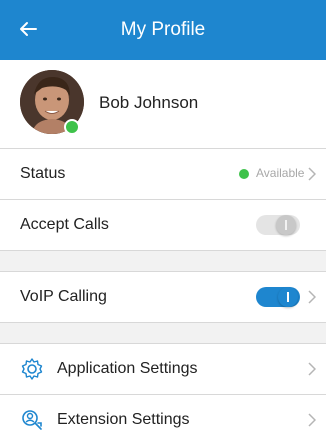 The width and height of the screenshot is (326, 445). Describe the element at coordinates (64, 224) in the screenshot. I see `accept-calls-label: Accept Calls` at that location.